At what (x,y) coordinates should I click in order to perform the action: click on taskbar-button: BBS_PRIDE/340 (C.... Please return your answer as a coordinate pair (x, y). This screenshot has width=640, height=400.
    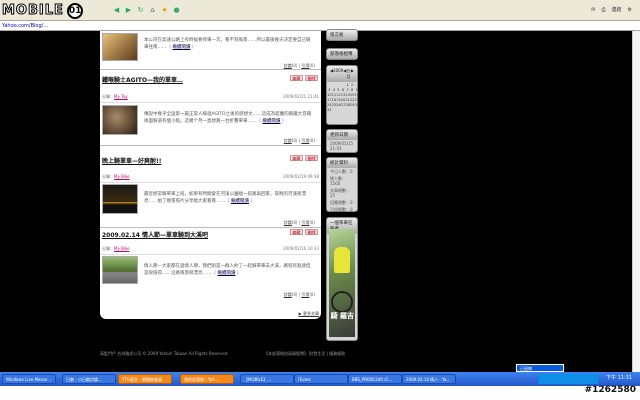
    Looking at the image, I should click on (375, 379).